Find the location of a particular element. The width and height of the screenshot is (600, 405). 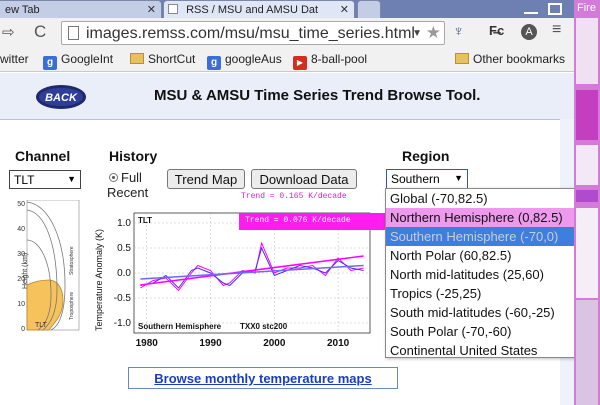

download-data-button: Download Data is located at coordinates (304, 179).